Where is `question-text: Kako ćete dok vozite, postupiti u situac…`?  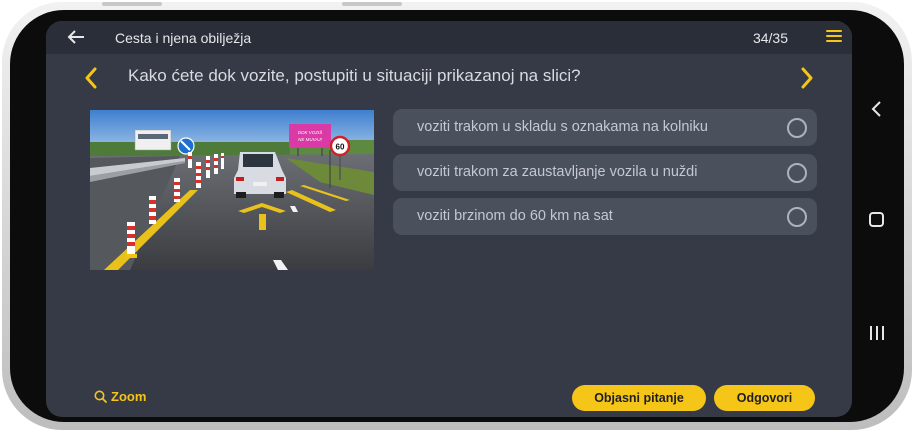
question-text: Kako ćete dok vozite, postupiti u situac… is located at coordinates (354, 75).